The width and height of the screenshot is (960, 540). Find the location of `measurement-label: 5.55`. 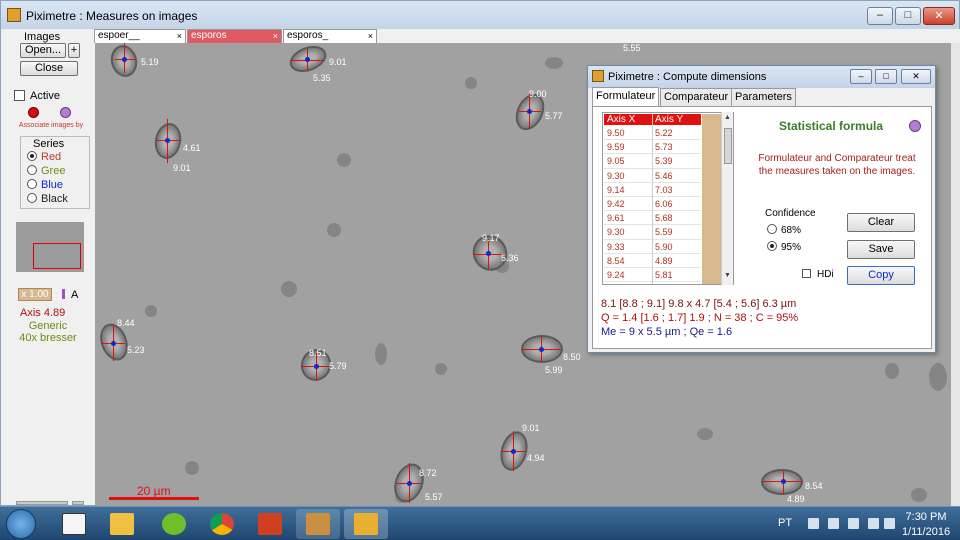

measurement-label: 5.55 is located at coordinates (632, 48).